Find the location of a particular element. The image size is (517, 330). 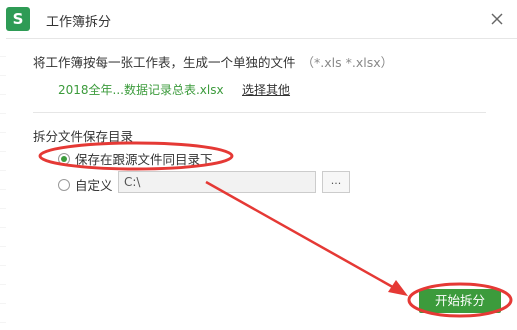

close-button is located at coordinates (497, 19).